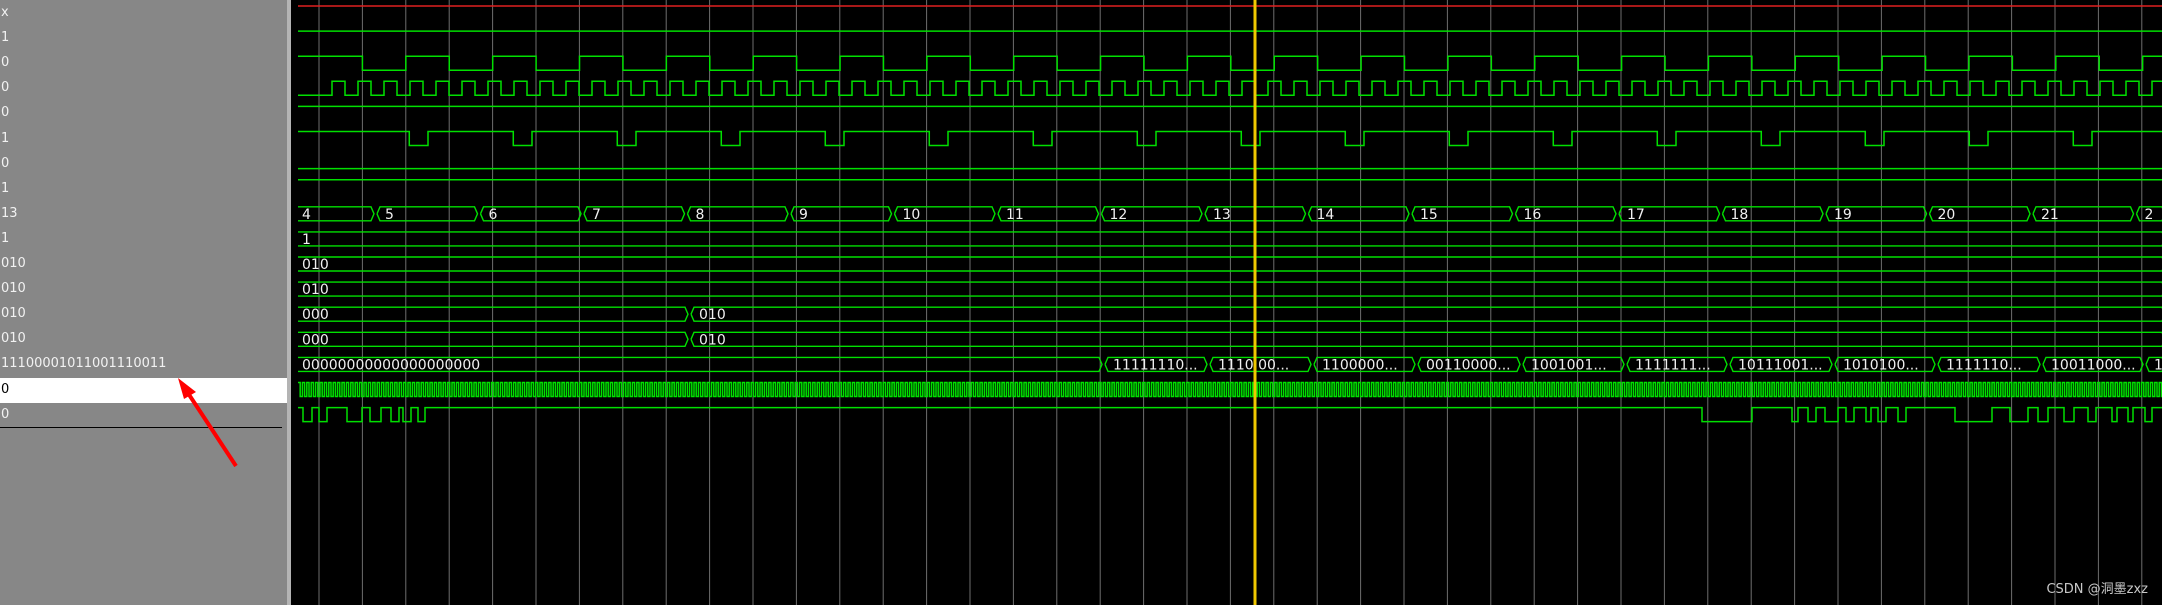  Describe the element at coordinates (912, 215) in the screenshot. I see `counter-bus-label: 10` at that location.